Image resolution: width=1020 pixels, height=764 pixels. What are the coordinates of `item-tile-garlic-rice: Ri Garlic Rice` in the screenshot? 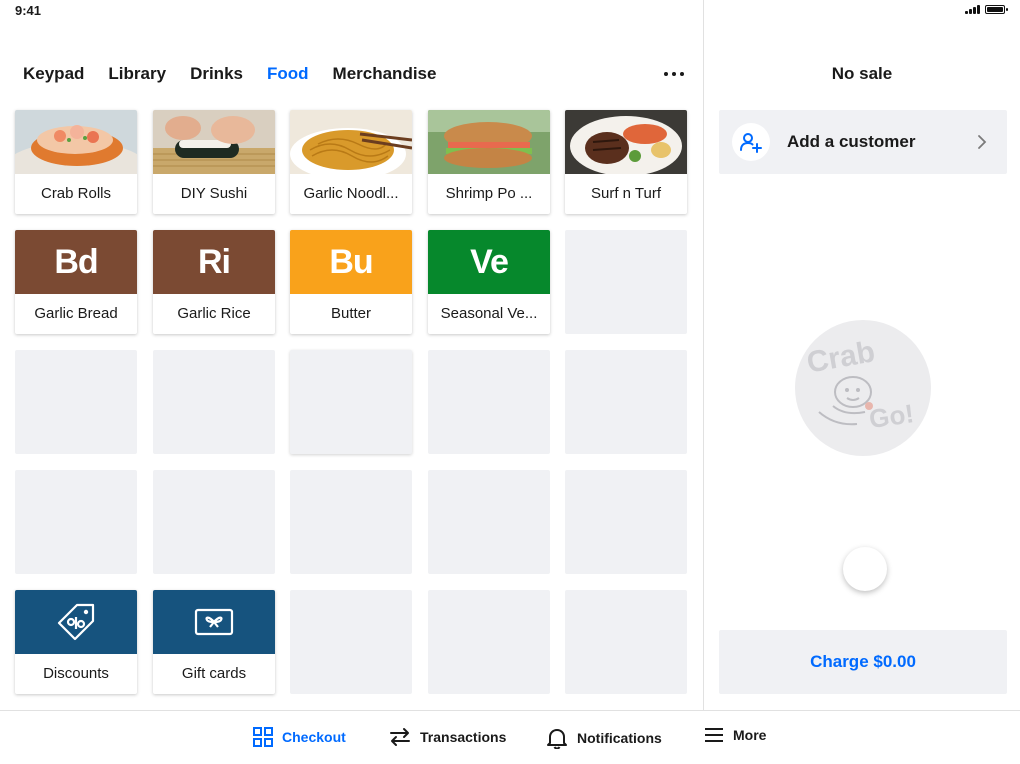 It's located at (214, 282).